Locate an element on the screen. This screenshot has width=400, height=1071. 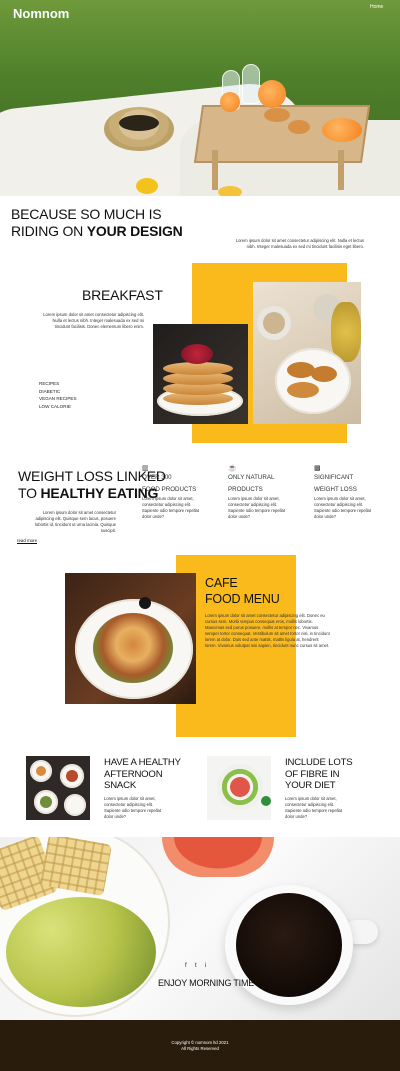
cafe-line2: FOOD MENU is located at coordinates (242, 599).